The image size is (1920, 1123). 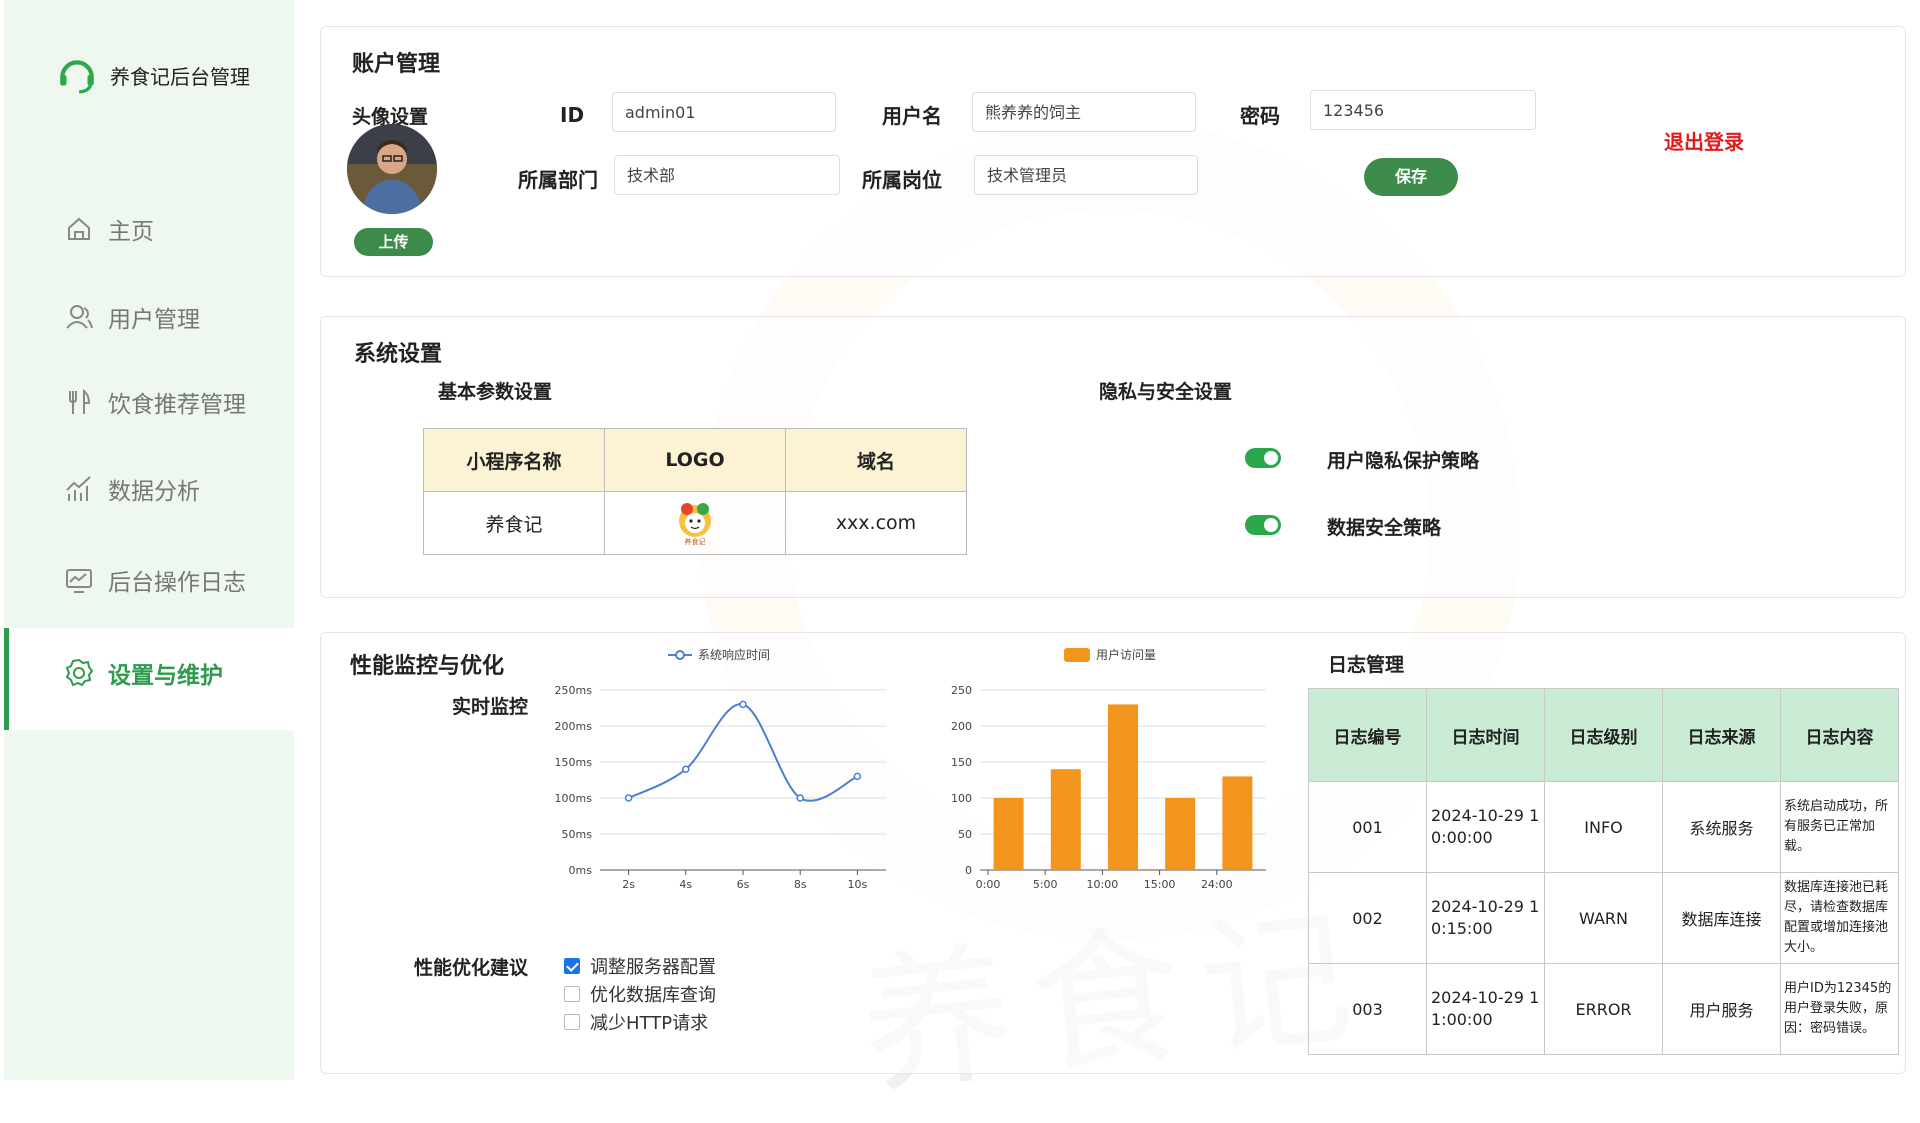 What do you see at coordinates (1721, 827) in the screenshot?
I see `log-source: 系统服务` at bounding box center [1721, 827].